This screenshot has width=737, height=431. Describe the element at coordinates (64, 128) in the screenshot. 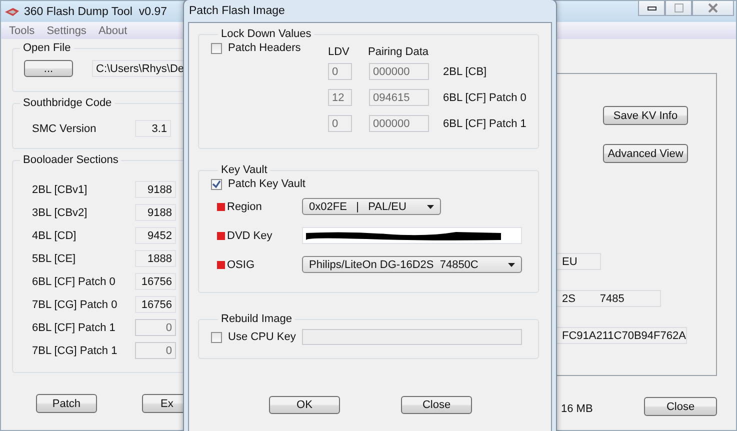

I see `field-label: SMC Version` at that location.